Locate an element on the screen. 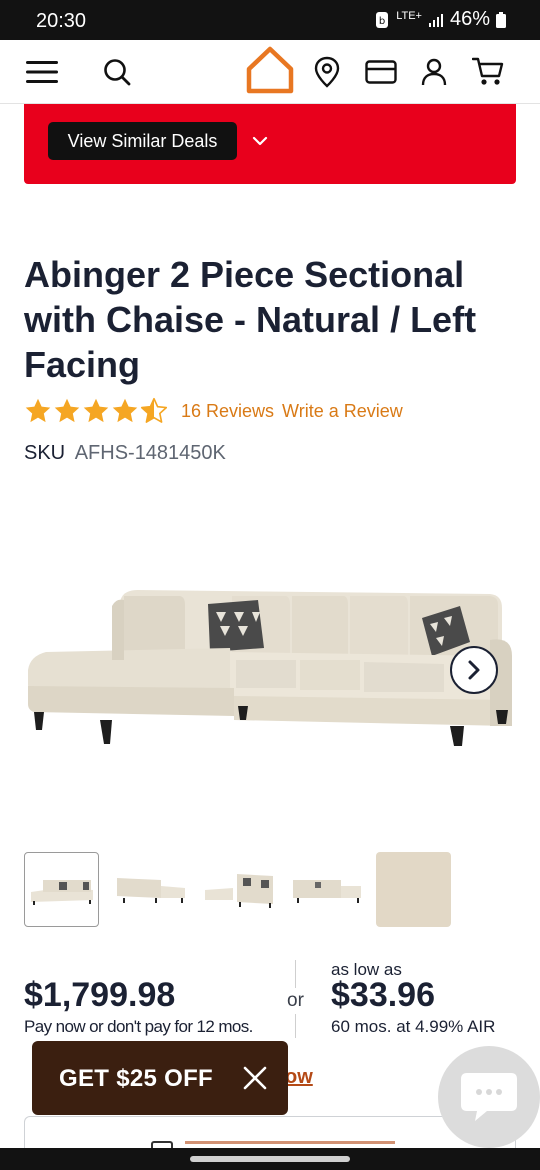  close-icon is located at coordinates (255, 1078).